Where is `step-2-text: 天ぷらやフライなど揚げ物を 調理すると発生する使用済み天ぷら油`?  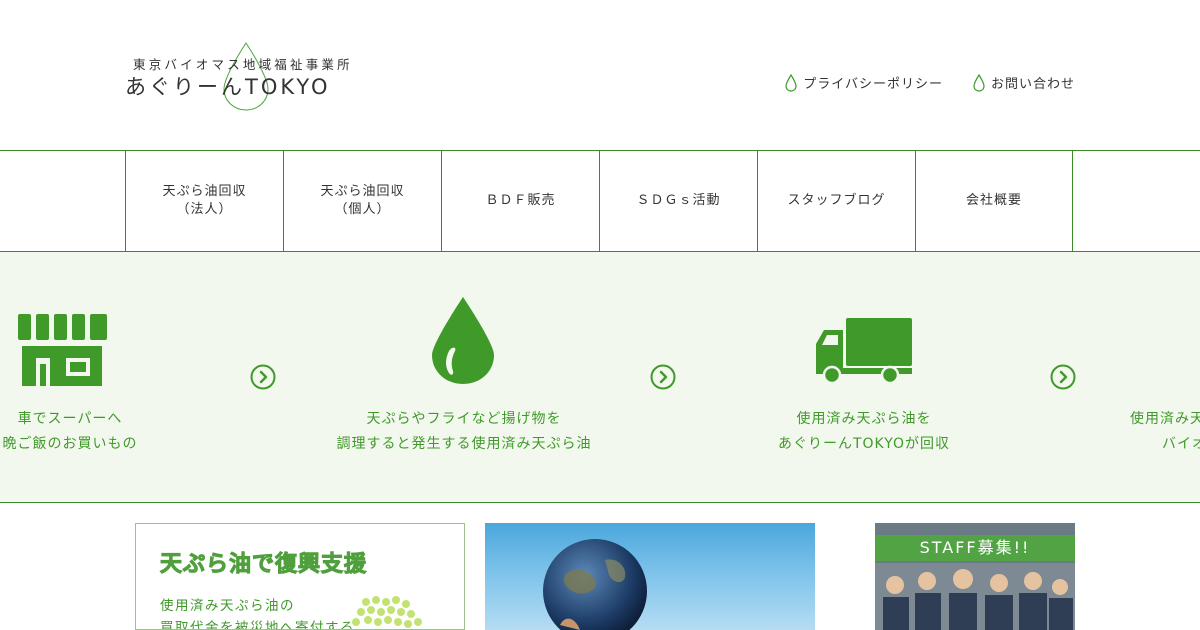
step-2-text: 天ぷらやフライなど揚げ物を 調理すると発生する使用済み天ぷら油 is located at coordinates (464, 432).